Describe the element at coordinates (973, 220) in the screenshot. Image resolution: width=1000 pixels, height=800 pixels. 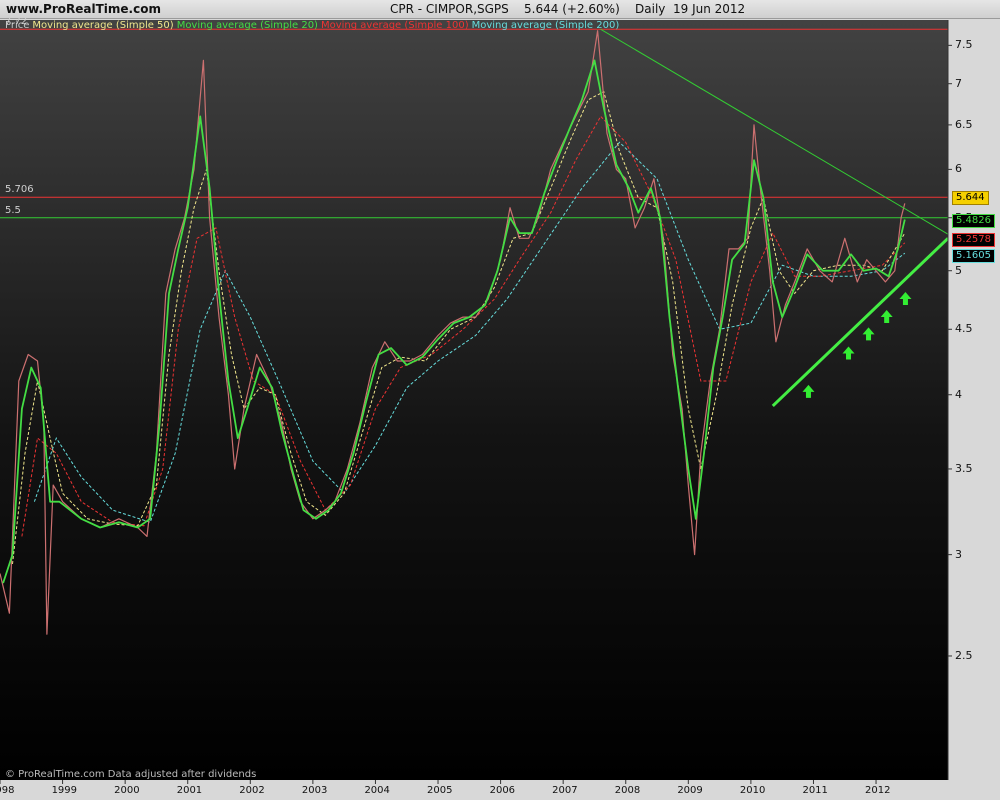
I see `price-tag: 5.4826` at that location.